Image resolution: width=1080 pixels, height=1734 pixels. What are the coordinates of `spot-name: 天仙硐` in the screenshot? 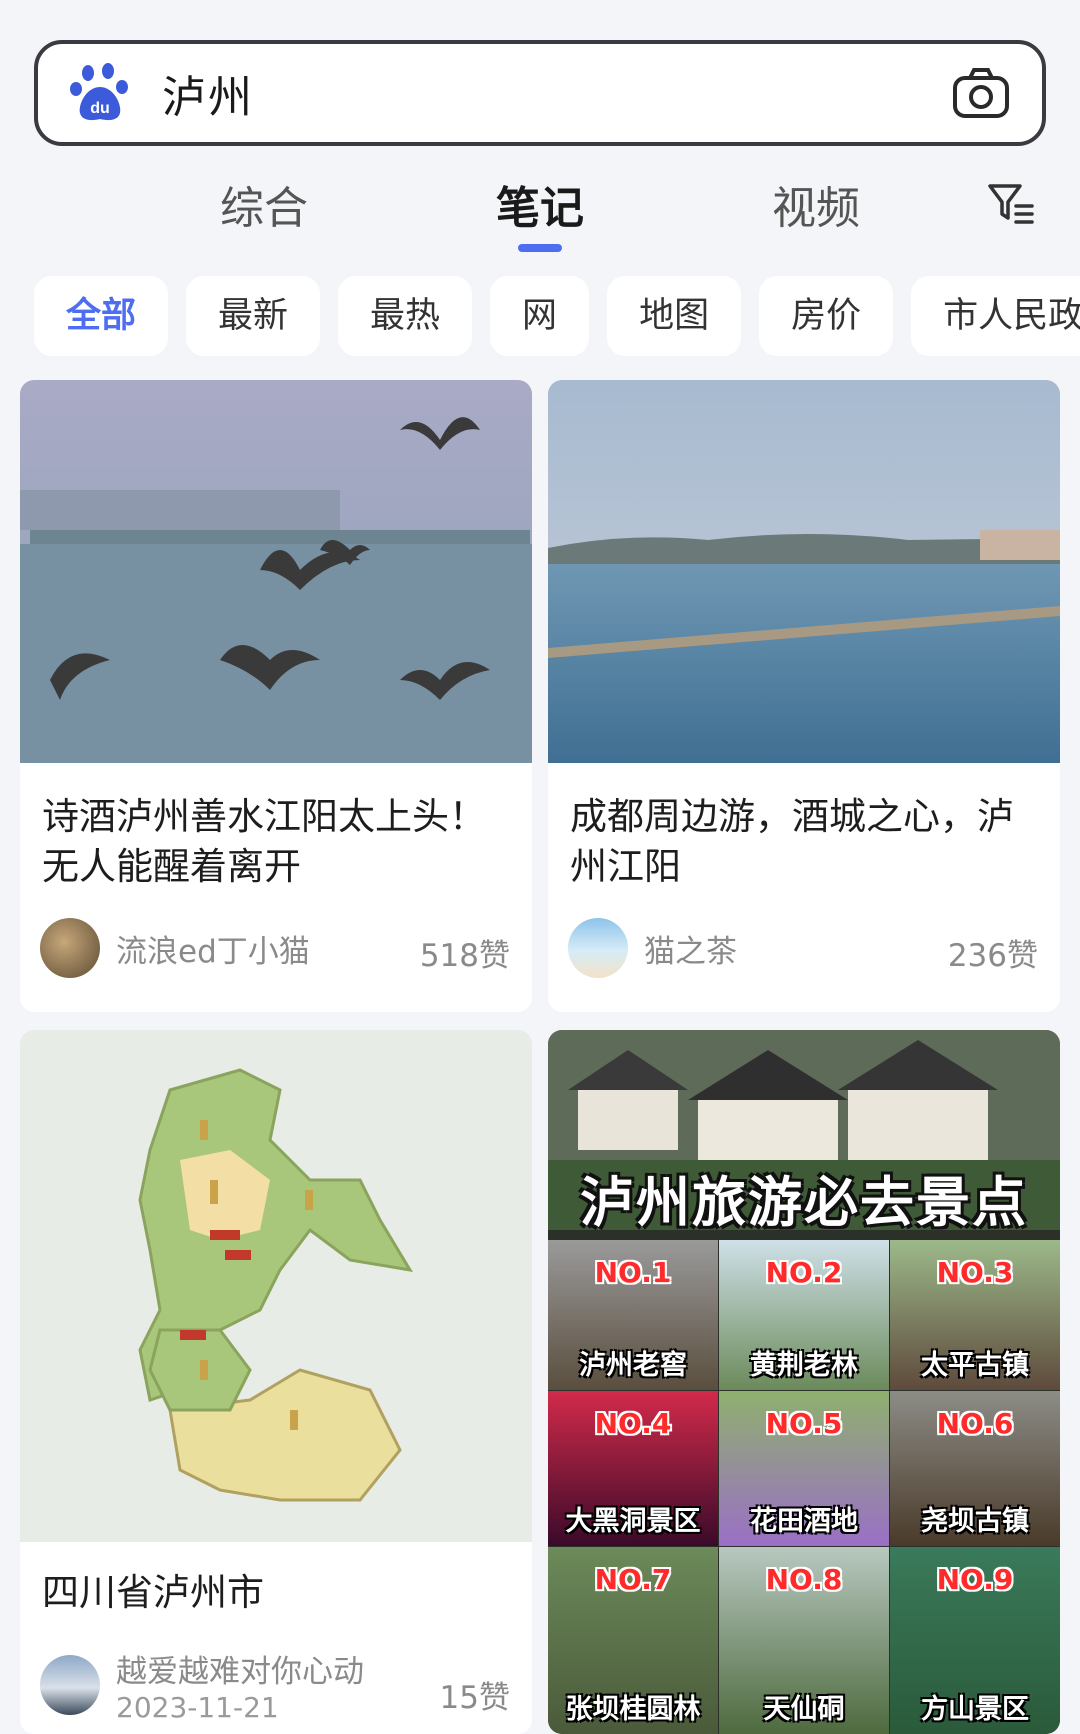 It's located at (804, 1709).